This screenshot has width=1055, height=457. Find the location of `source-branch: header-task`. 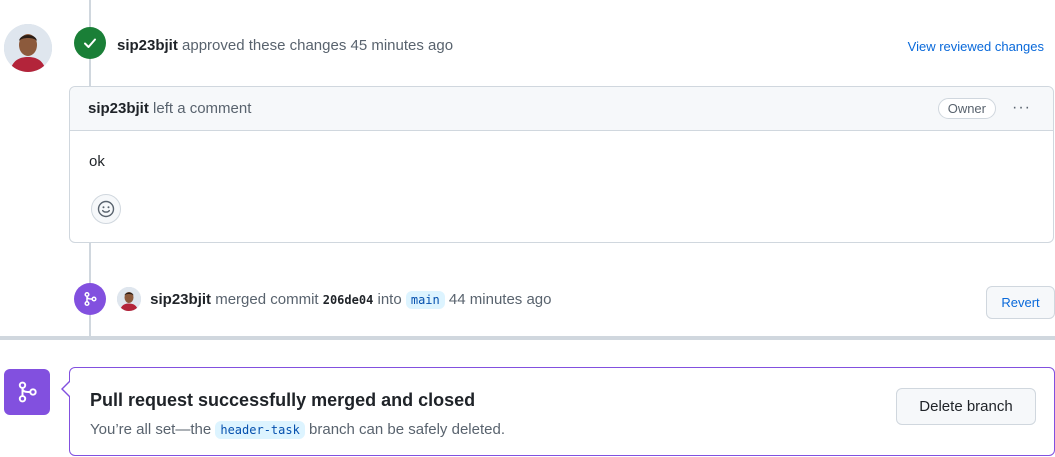

source-branch: header-task is located at coordinates (260, 430).